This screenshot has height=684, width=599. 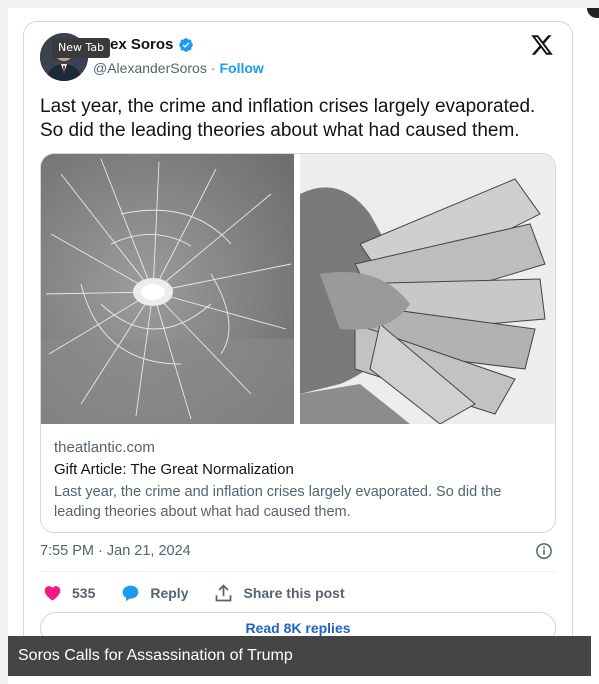 What do you see at coordinates (68, 593) in the screenshot?
I see `like-button: 535` at bounding box center [68, 593].